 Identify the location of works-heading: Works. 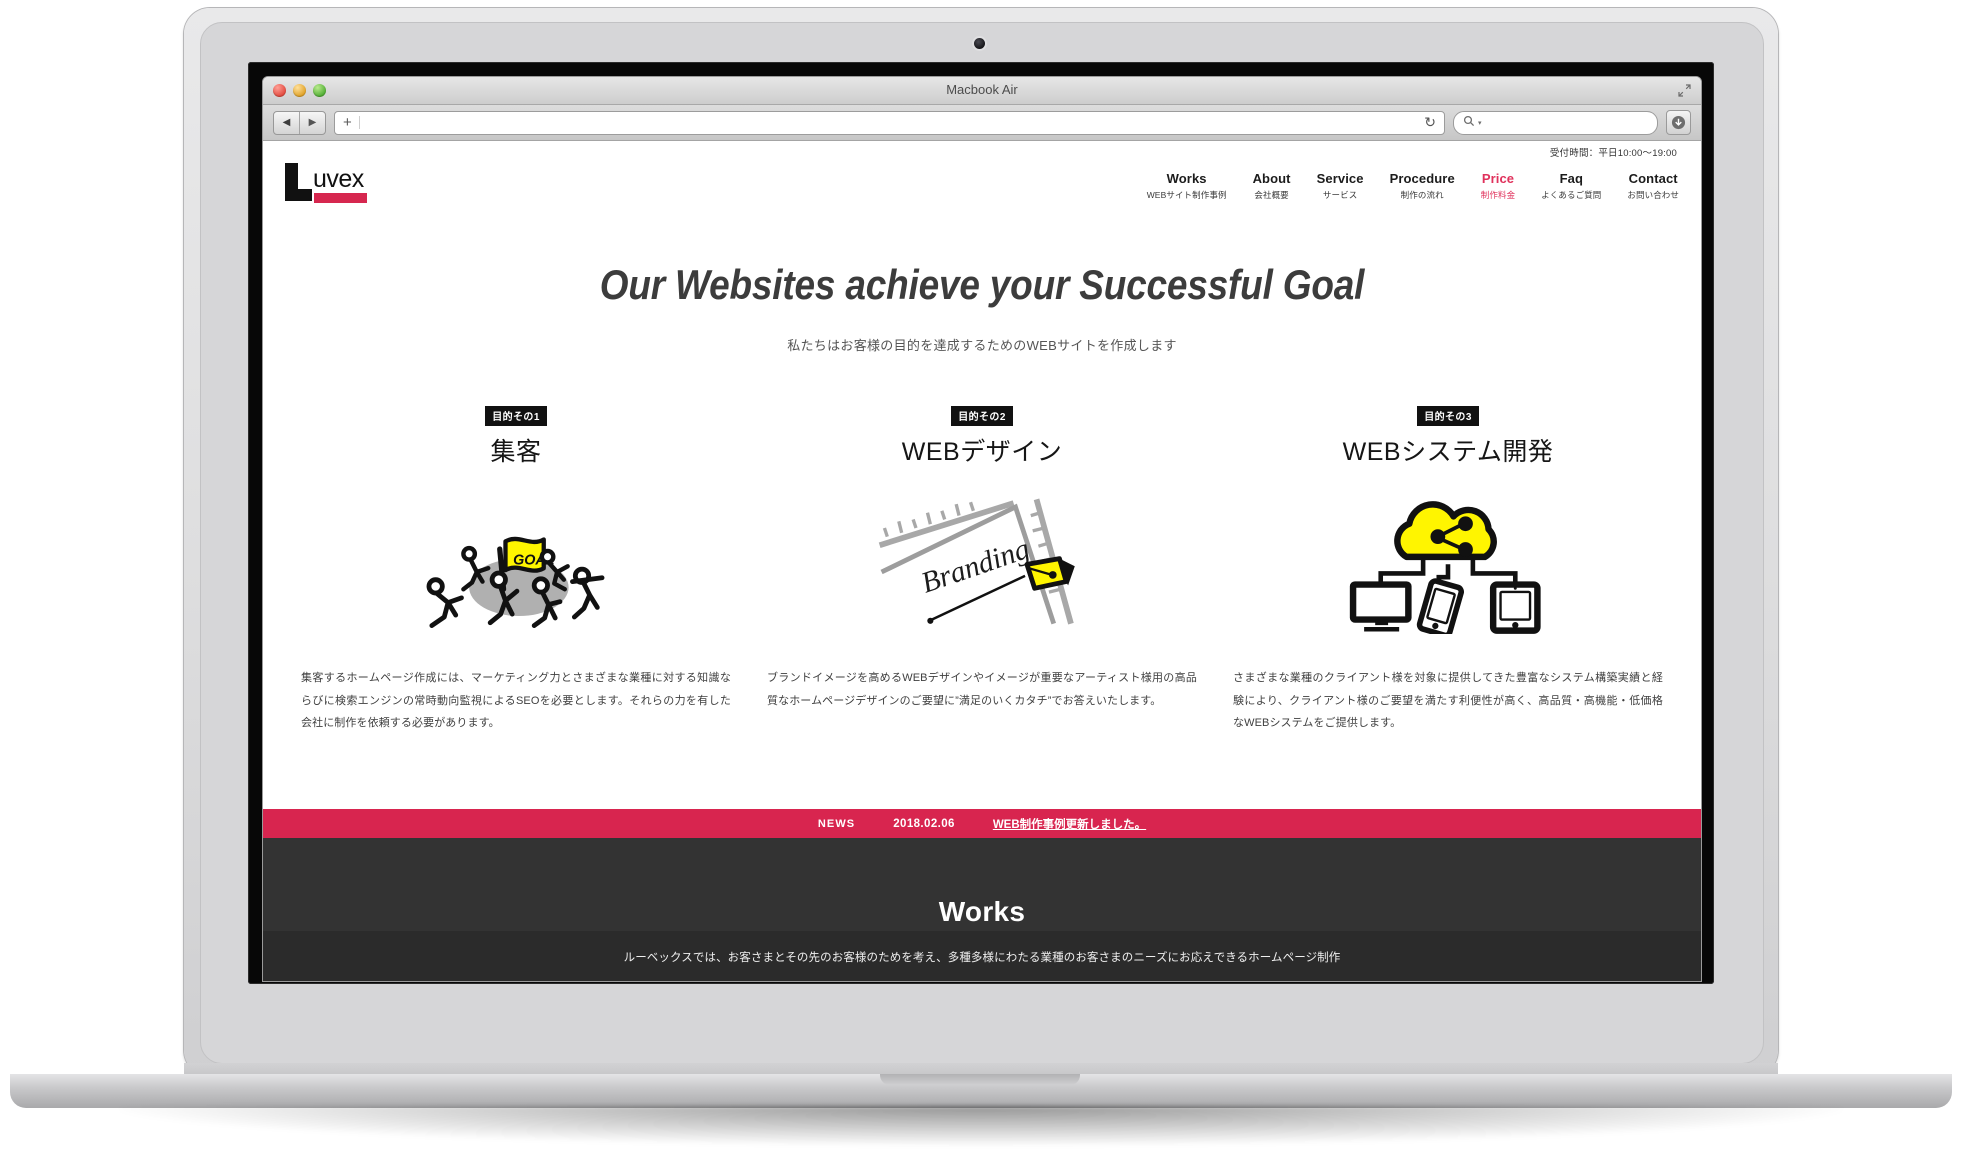
(982, 911).